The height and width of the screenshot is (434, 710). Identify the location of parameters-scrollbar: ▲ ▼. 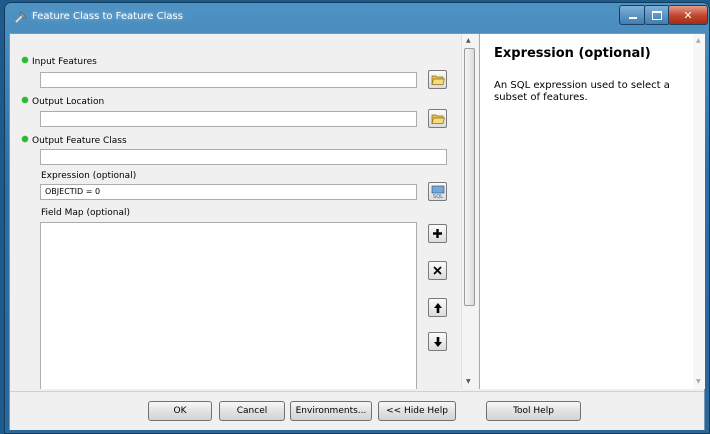
(469, 211).